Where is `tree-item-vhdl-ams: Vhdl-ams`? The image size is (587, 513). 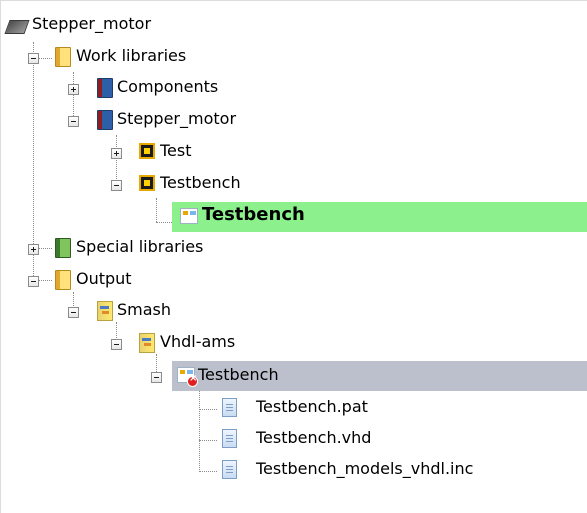 tree-item-vhdl-ams: Vhdl-ams is located at coordinates (293, 343).